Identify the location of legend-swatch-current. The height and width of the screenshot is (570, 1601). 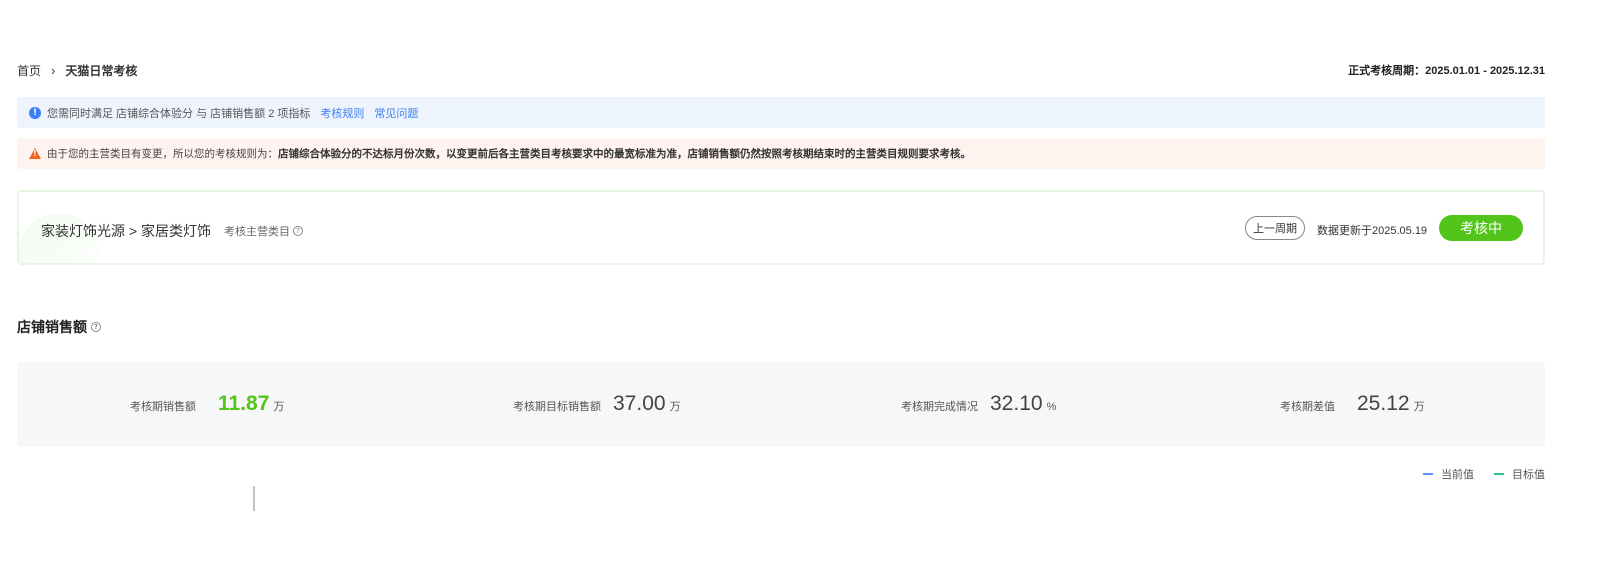
(1428, 474).